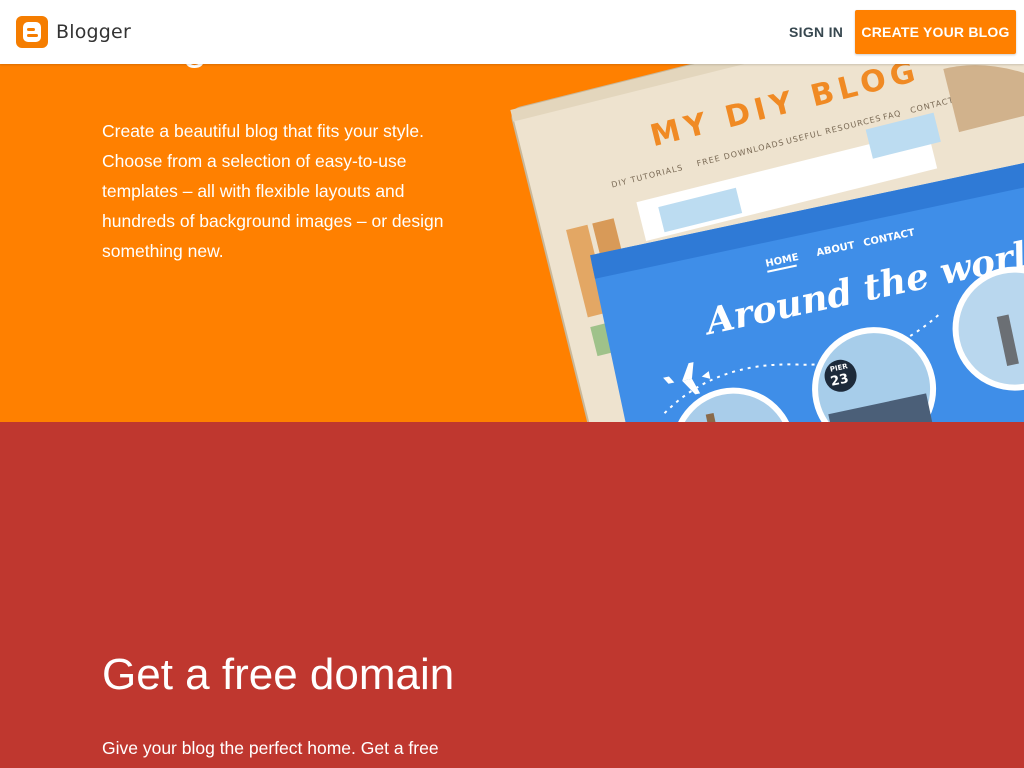  I want to click on blogger-logo-text: Blogger, so click(93, 32).